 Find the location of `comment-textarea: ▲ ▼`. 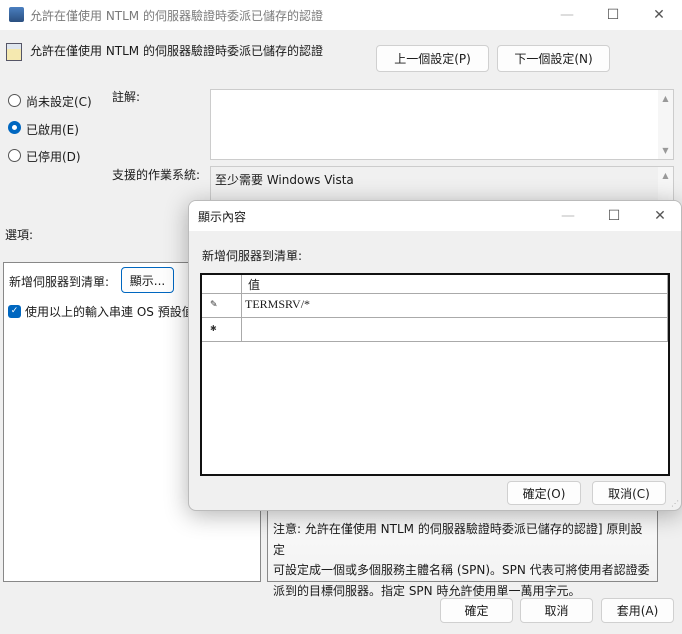

comment-textarea: ▲ ▼ is located at coordinates (442, 124).